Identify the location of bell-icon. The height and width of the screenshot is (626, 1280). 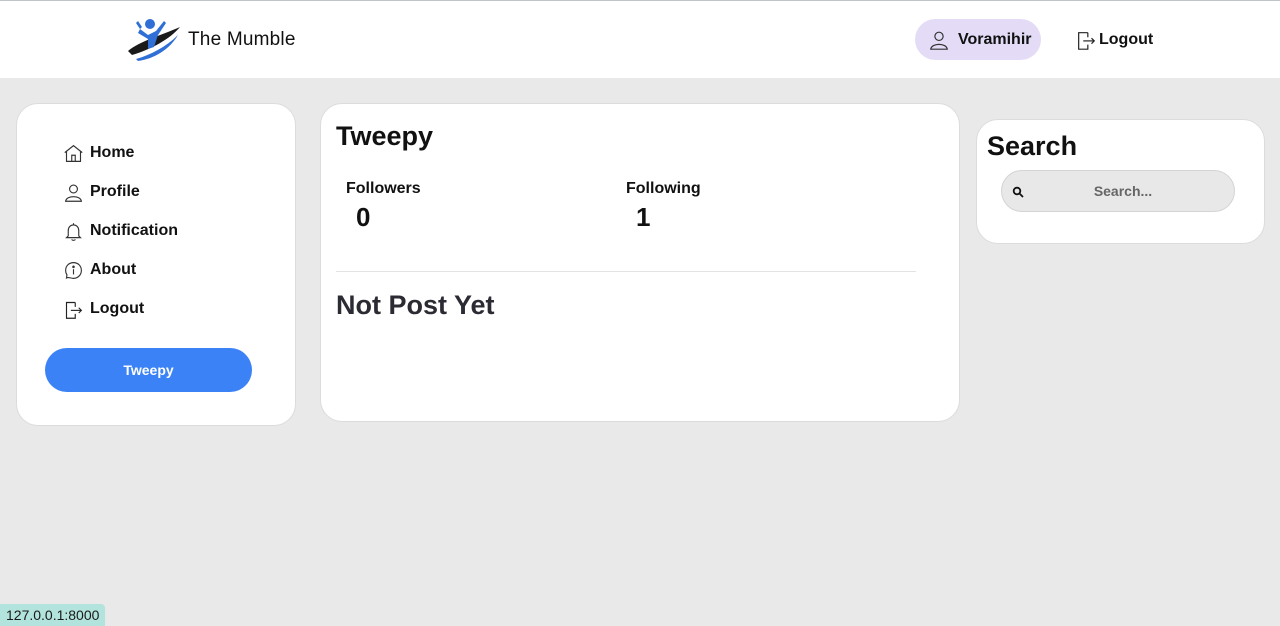
(73, 231).